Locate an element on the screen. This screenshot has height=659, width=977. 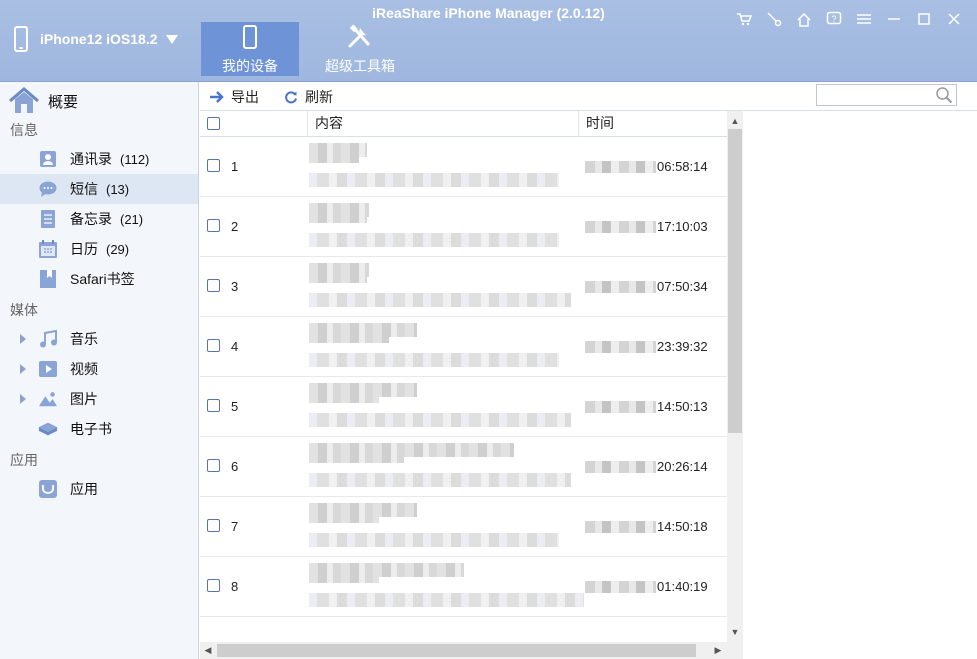
menu-button is located at coordinates (864, 19).